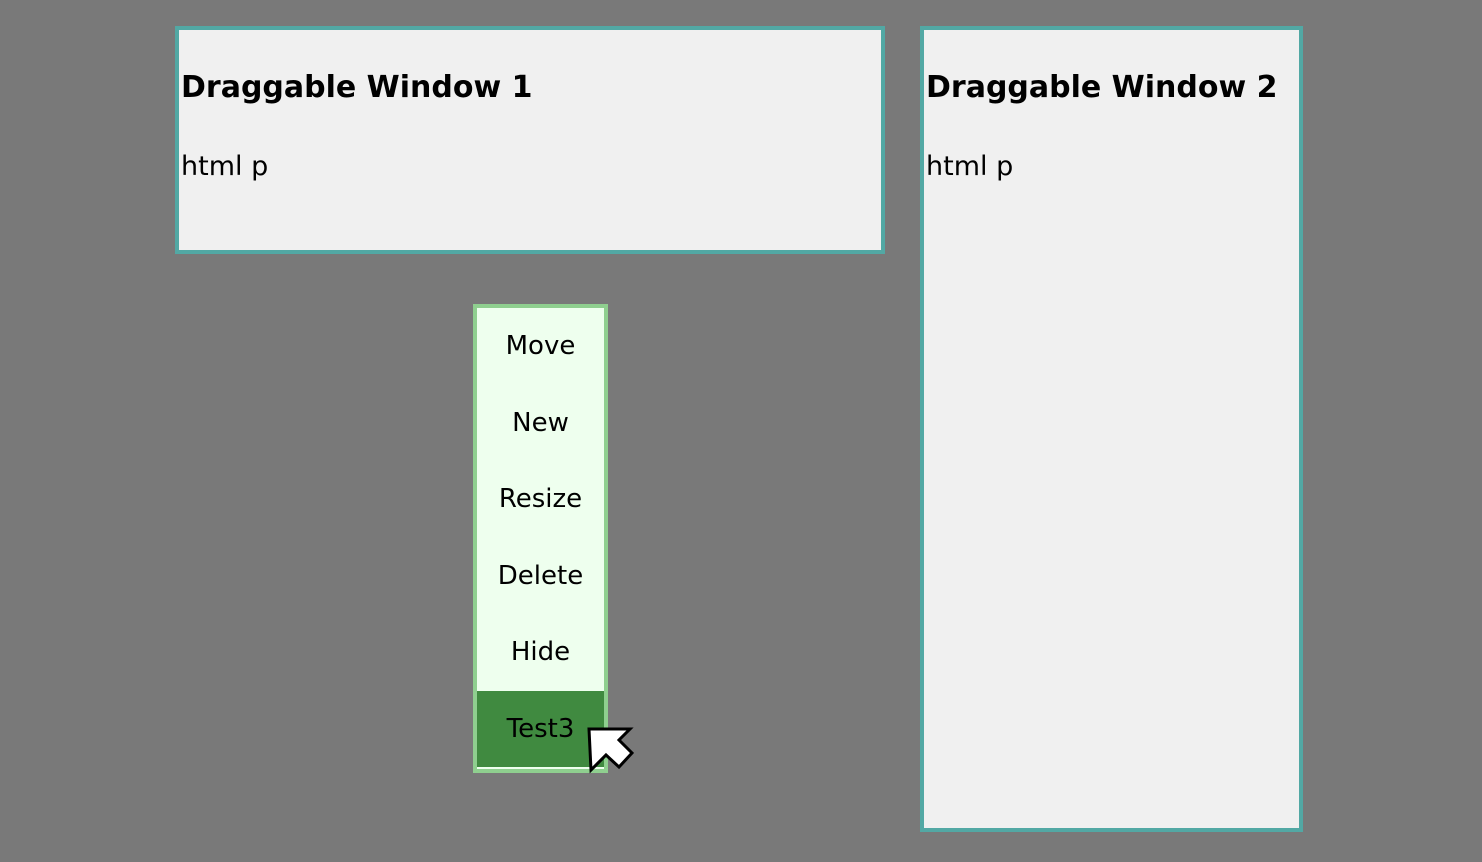 The height and width of the screenshot is (862, 1482). I want to click on draggable-window-1: Draggable Window 1 html p, so click(530, 140).